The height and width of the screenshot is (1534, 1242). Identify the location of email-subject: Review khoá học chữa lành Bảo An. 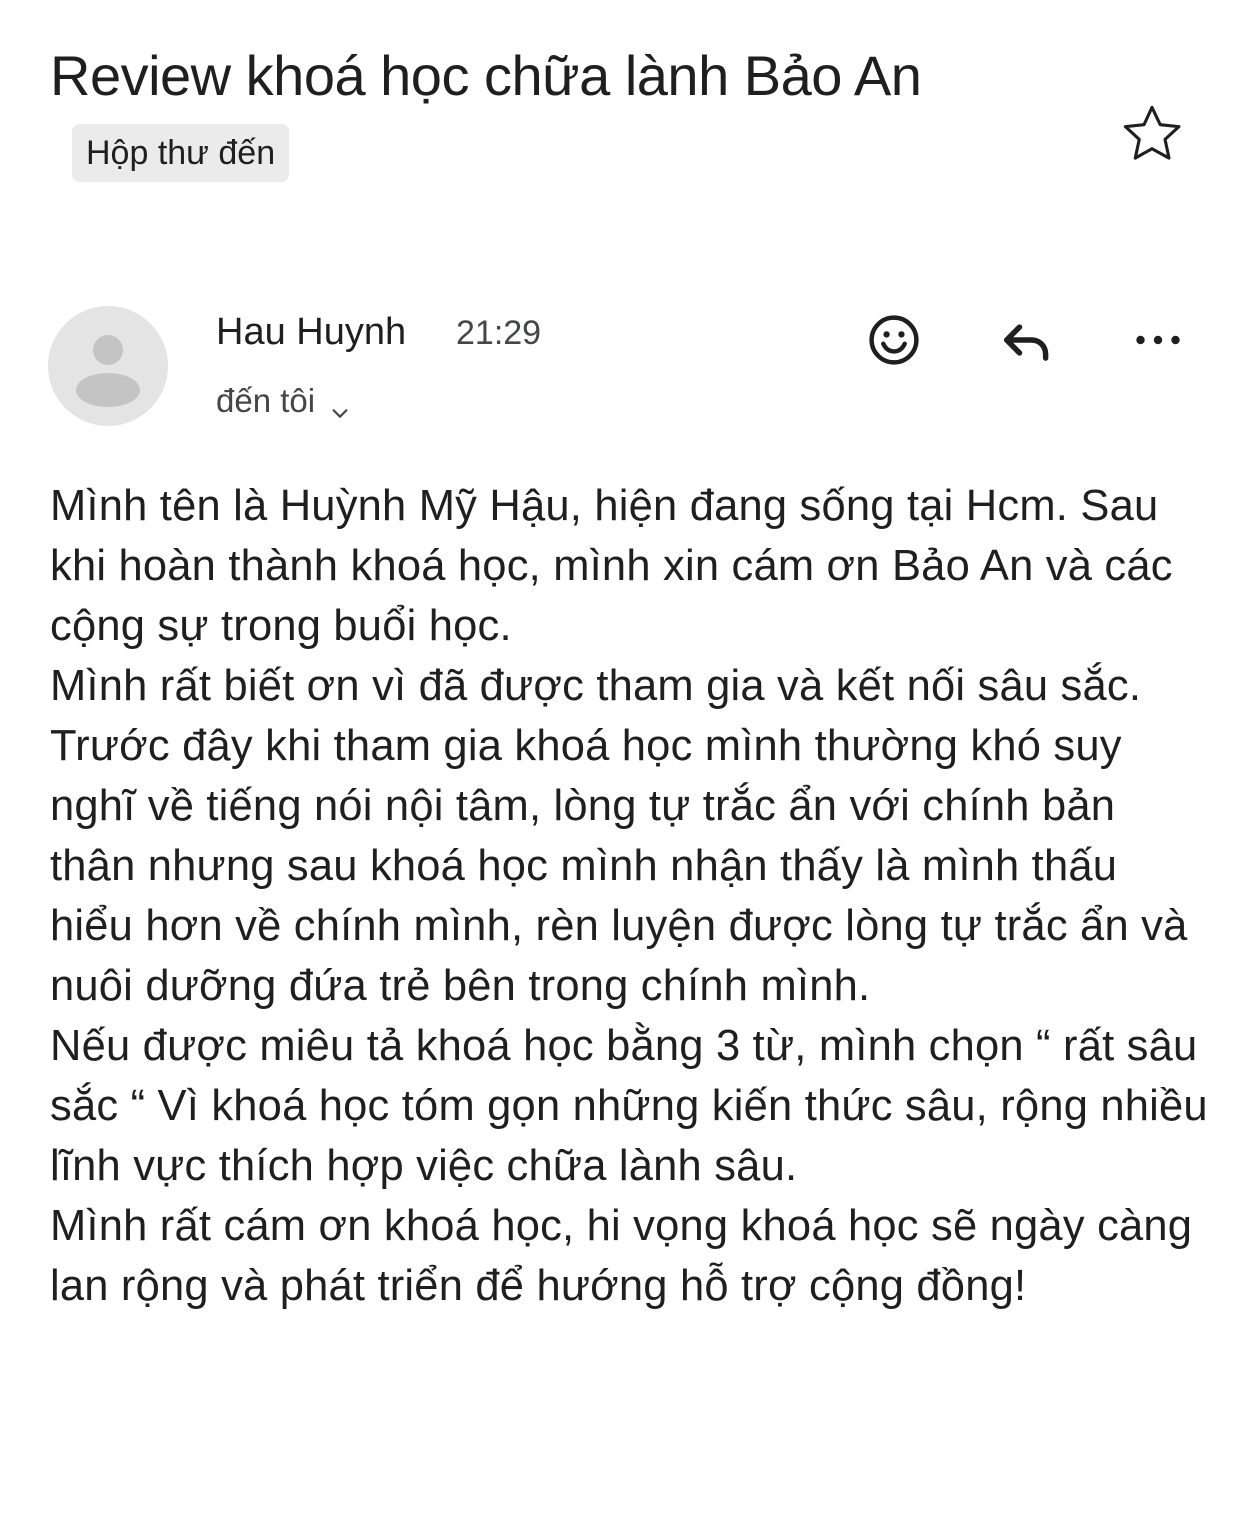
(486, 75).